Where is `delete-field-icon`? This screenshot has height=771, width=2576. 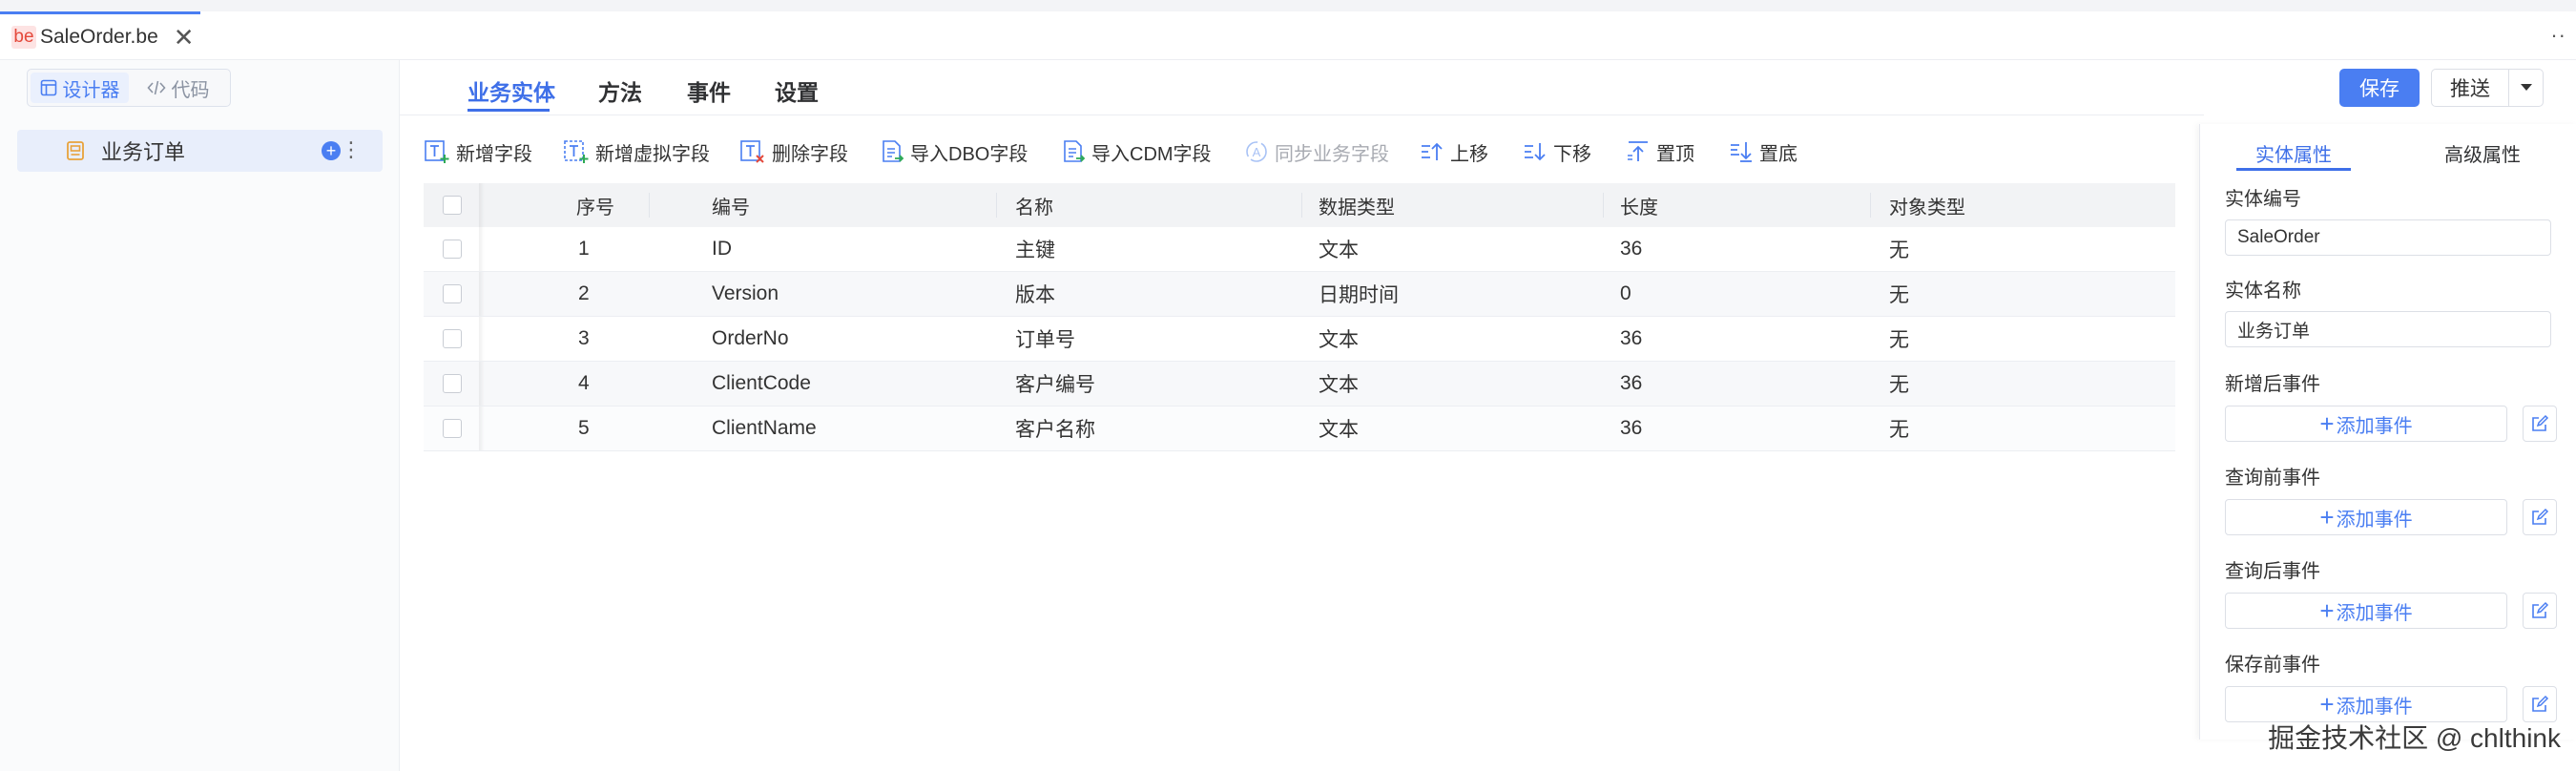
delete-field-icon is located at coordinates (752, 151).